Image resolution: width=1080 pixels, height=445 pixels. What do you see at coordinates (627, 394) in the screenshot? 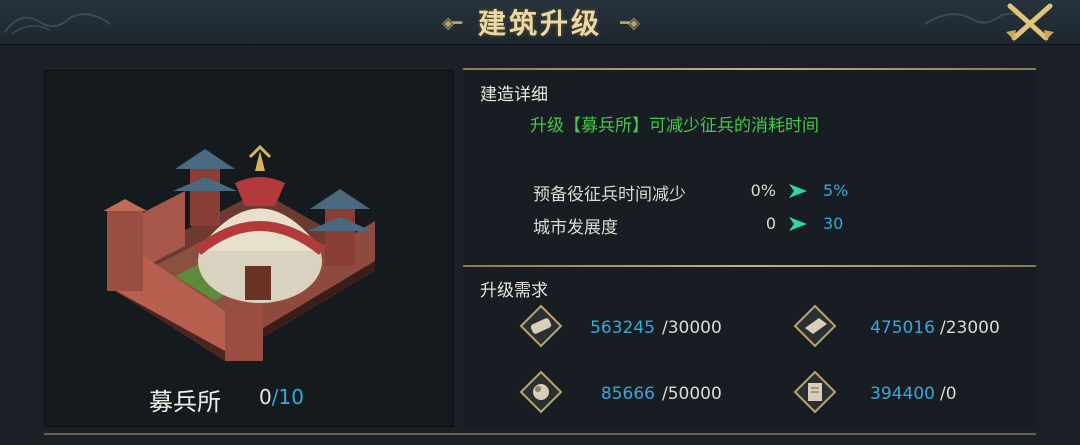
I see `stone-have: 85666` at bounding box center [627, 394].